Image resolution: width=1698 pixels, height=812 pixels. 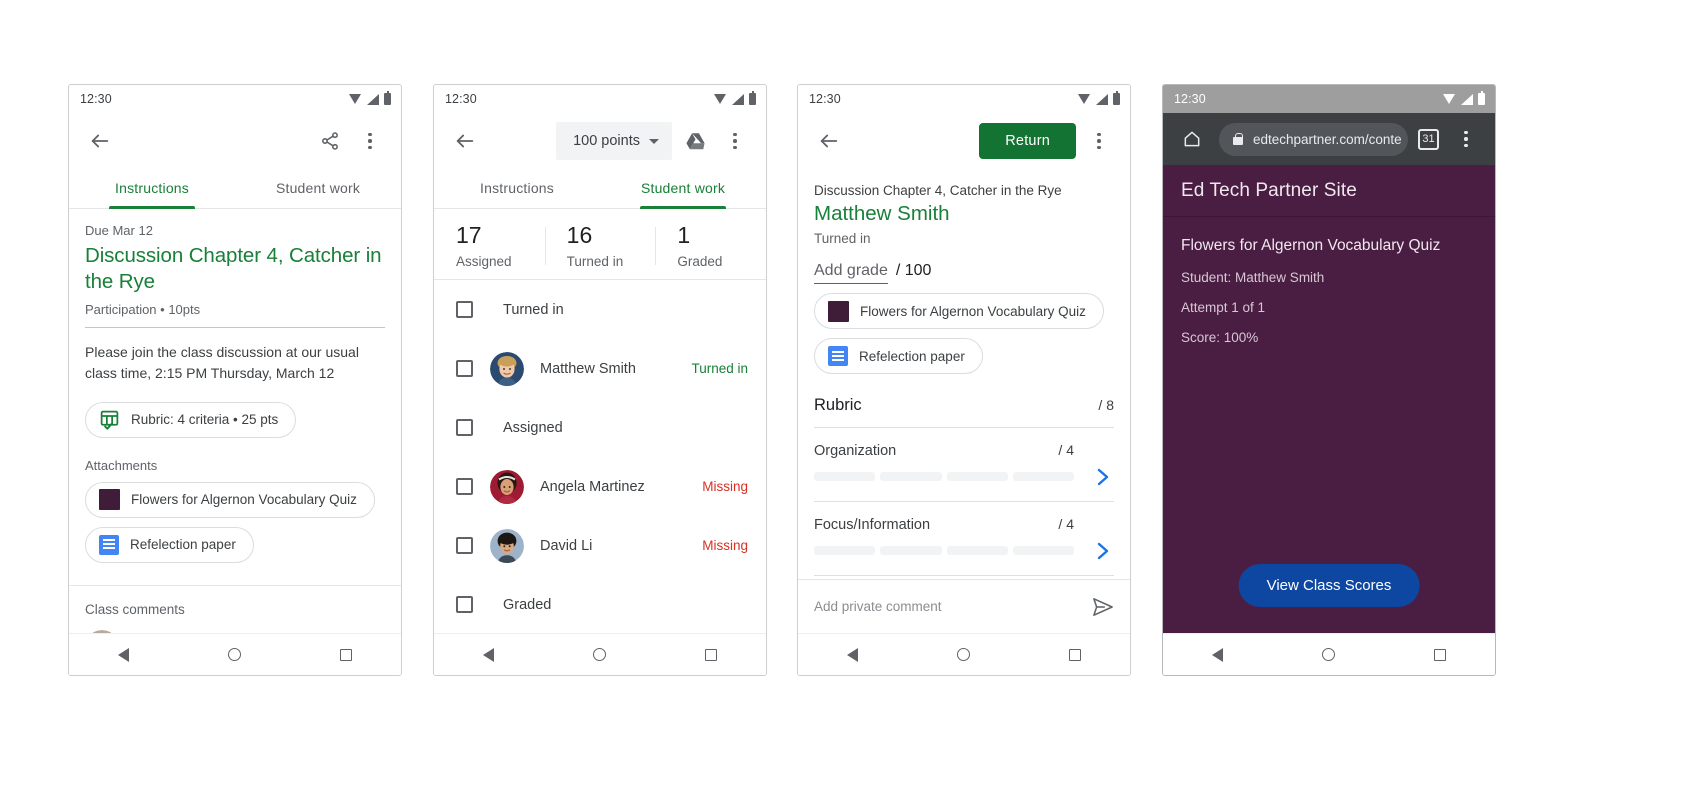 What do you see at coordinates (355, 99) in the screenshot?
I see `wifi-icon` at bounding box center [355, 99].